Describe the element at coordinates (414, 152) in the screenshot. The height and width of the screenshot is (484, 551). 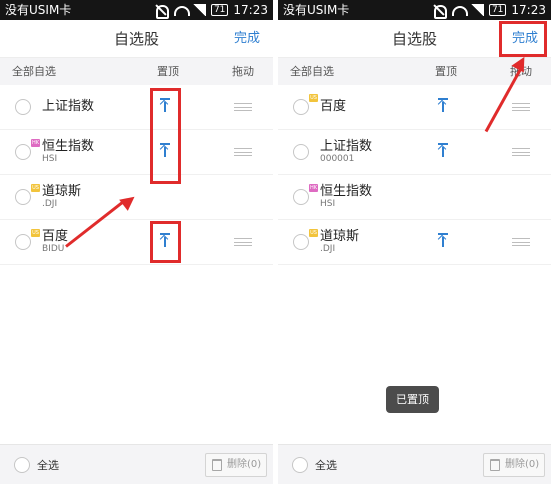
I see `stock-row: 上证指数 000001` at that location.